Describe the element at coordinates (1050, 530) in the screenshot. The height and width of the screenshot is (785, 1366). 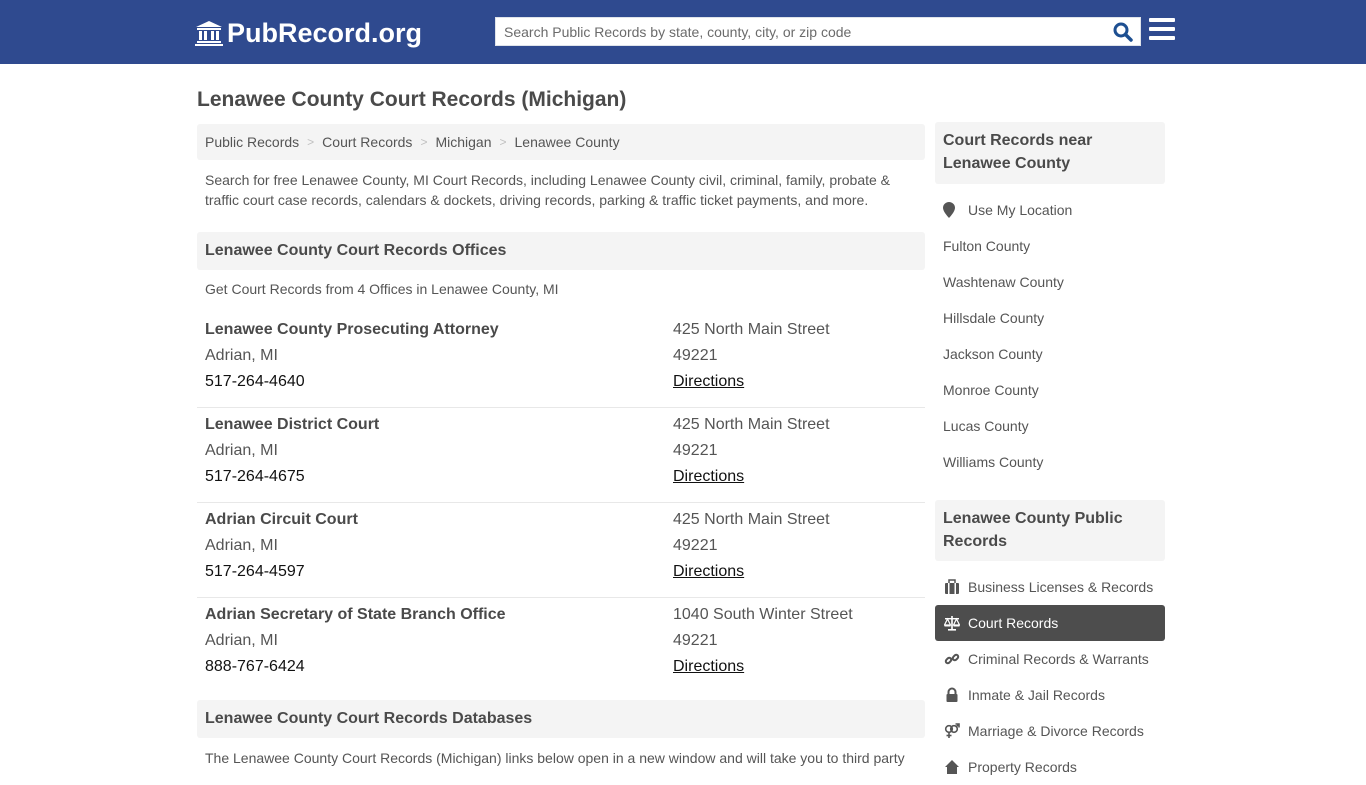
I see `public-records-heading: Lenawee County Public Records` at that location.